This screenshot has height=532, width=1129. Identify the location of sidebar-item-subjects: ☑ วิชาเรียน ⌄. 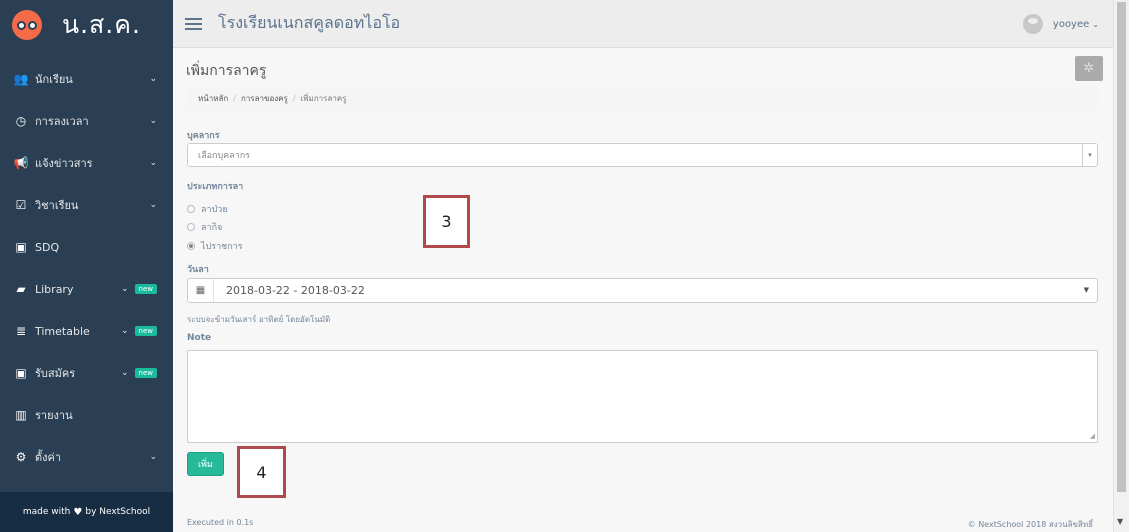
(86, 205).